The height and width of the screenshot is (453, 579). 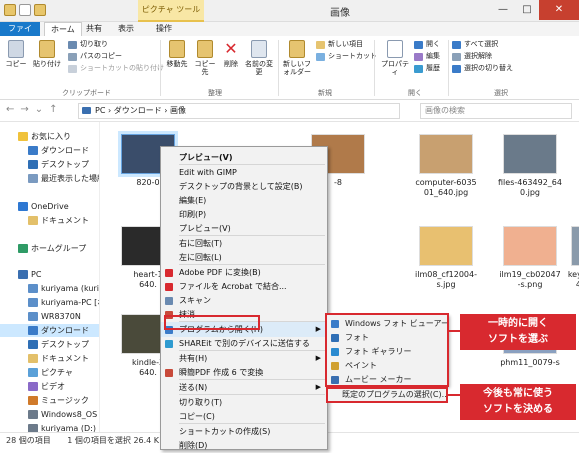 I want to click on delete-button: ✕ 削除, so click(x=231, y=54).